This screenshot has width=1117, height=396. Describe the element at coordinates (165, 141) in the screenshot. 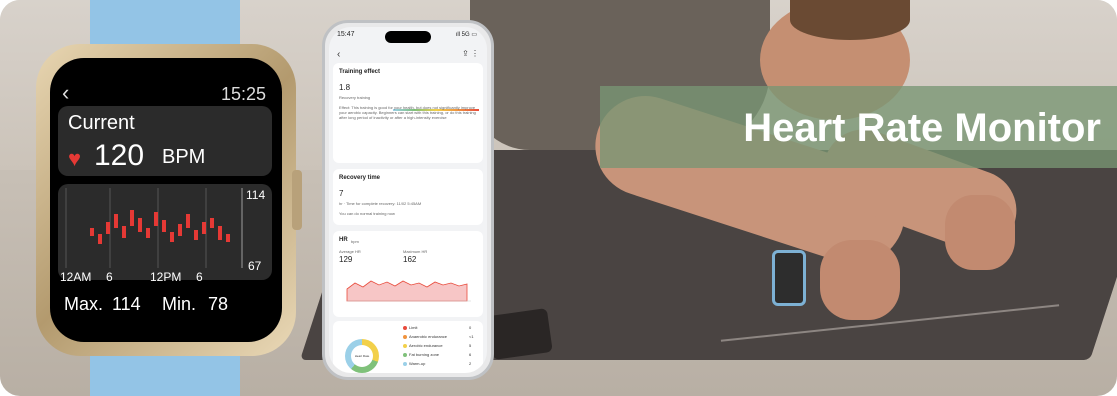

I see `current-hr-card: Current ♥ 120 BPM` at that location.